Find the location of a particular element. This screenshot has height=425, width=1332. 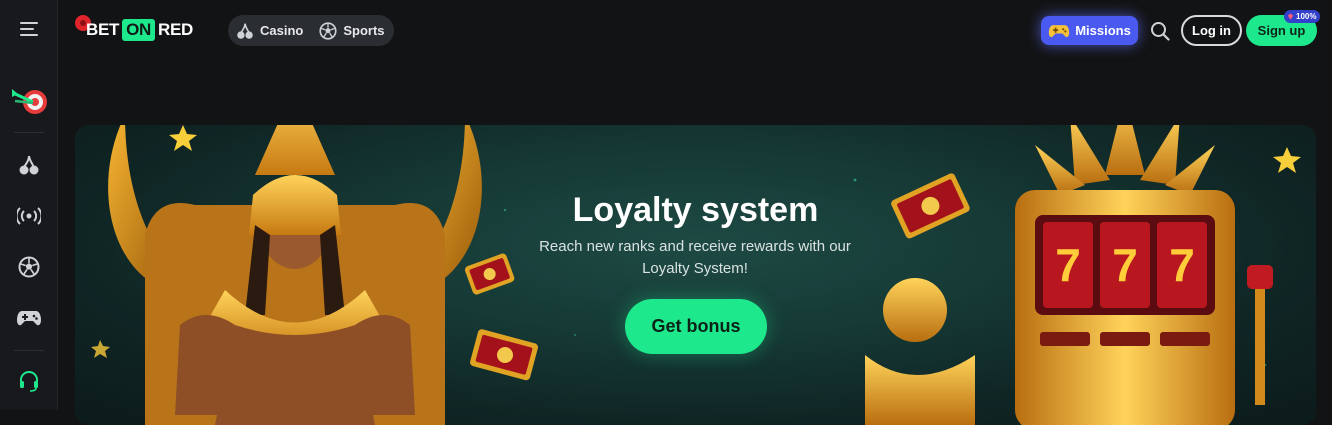

logo-red-text: RED is located at coordinates (176, 29).